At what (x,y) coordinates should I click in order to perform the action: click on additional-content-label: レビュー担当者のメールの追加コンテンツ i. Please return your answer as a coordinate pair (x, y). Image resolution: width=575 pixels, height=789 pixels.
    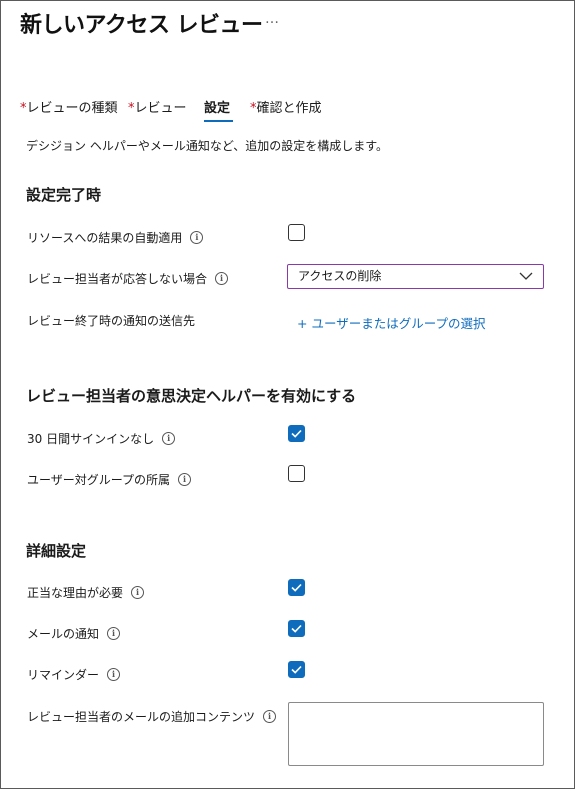
    Looking at the image, I should click on (152, 716).